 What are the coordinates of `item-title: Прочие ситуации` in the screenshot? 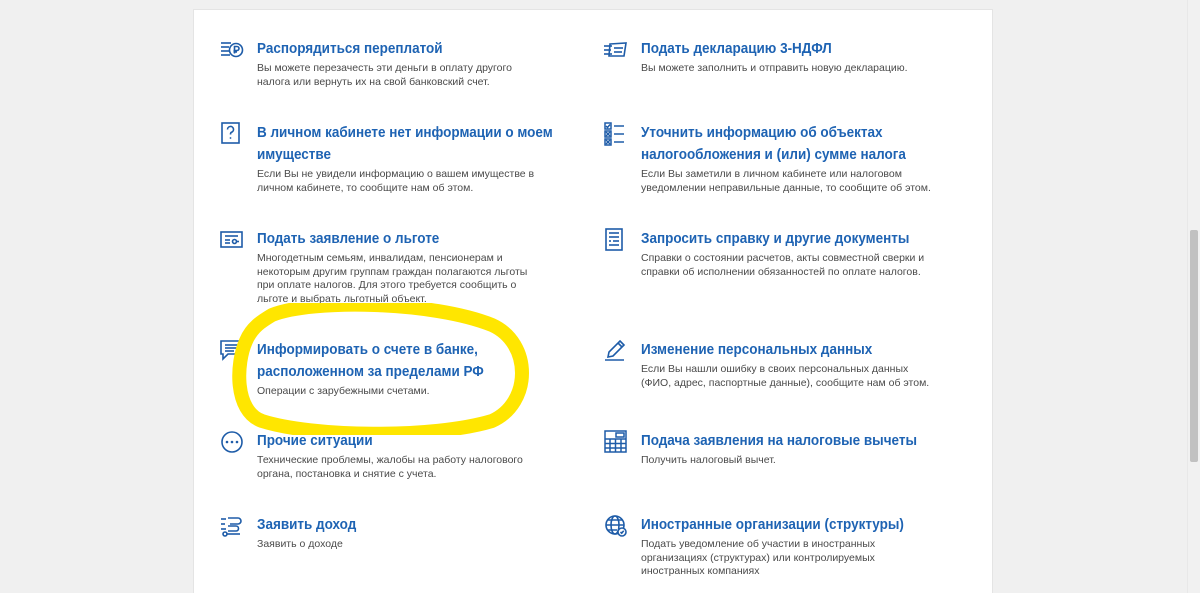 It's located at (393, 441).